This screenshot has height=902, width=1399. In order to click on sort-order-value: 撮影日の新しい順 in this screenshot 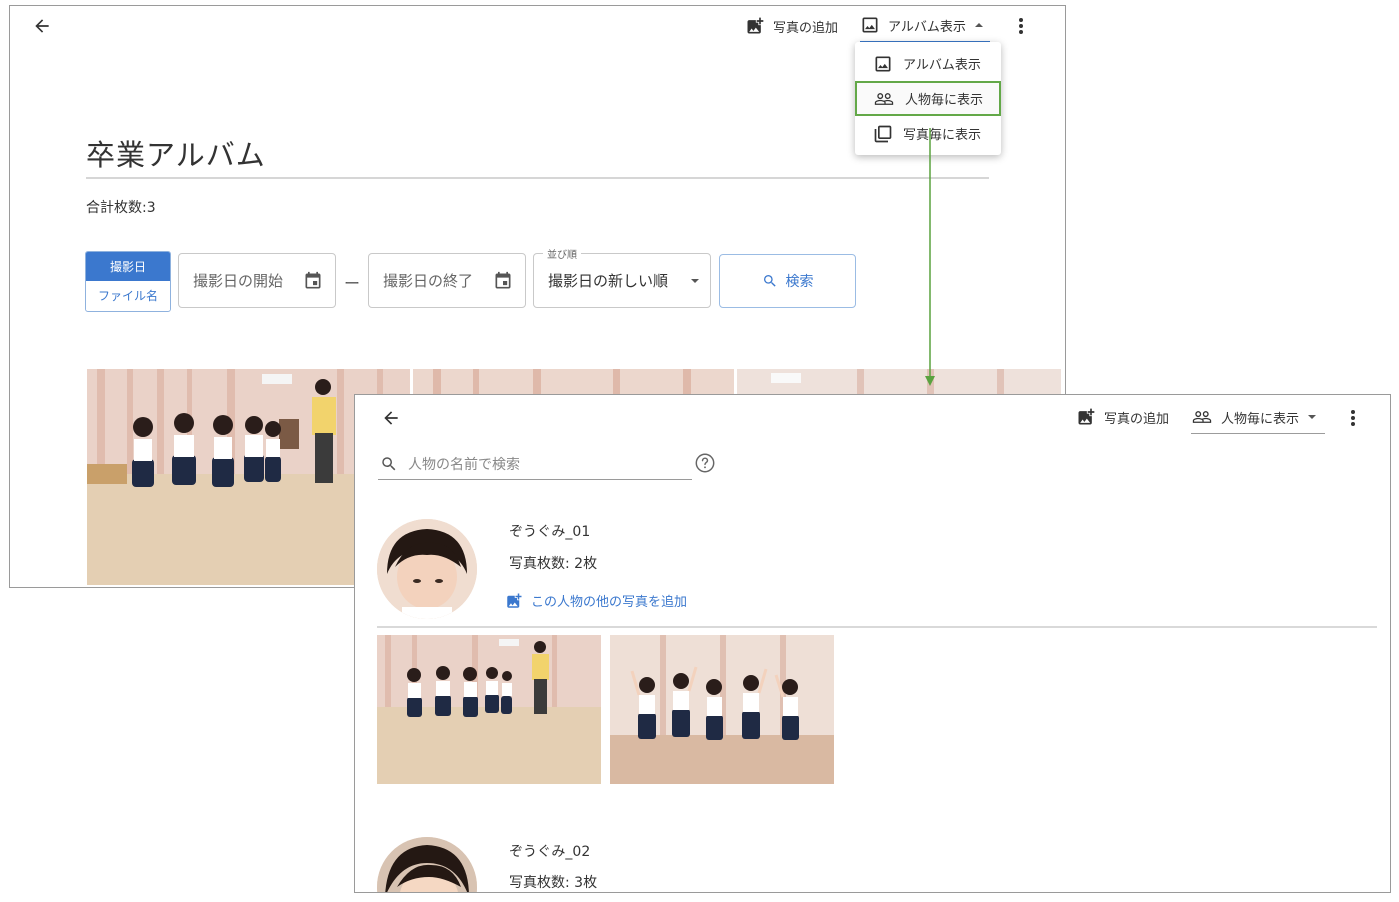, I will do `click(608, 281)`.